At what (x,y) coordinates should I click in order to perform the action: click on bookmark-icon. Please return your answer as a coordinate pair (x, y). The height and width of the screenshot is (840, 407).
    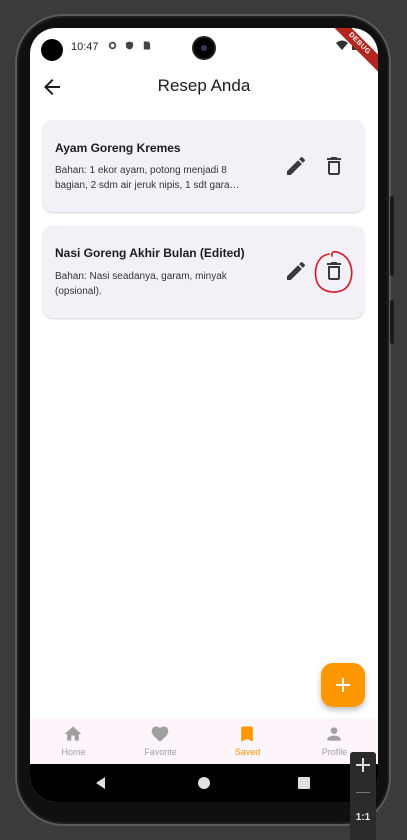
    Looking at the image, I should click on (247, 734).